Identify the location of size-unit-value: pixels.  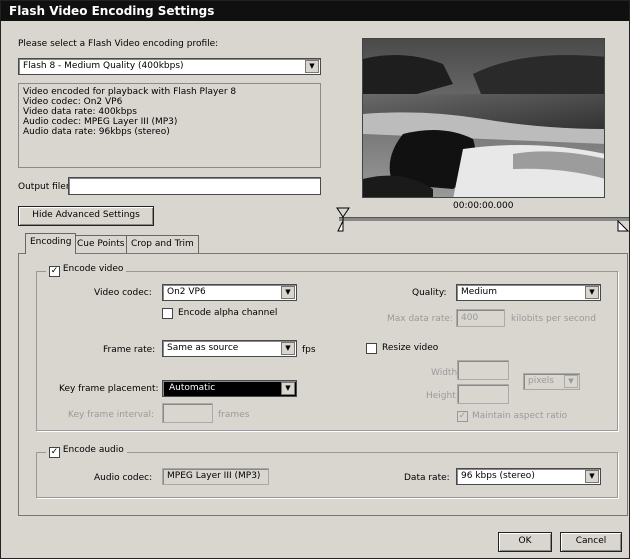
(541, 381).